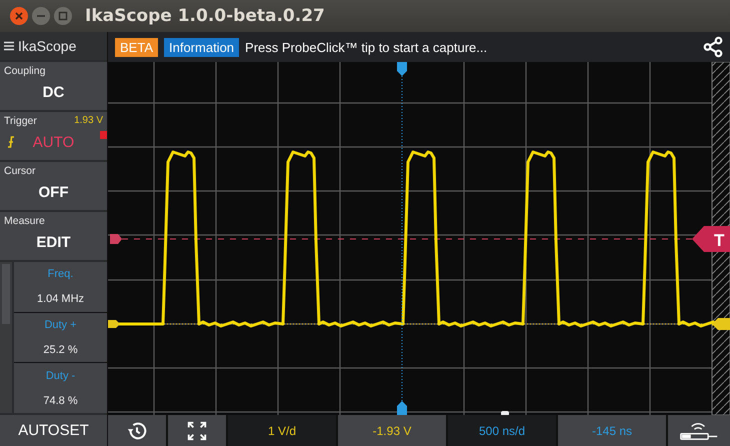 This screenshot has height=446, width=730. I want to click on measurement-value: 1.04 MHz, so click(60, 299).